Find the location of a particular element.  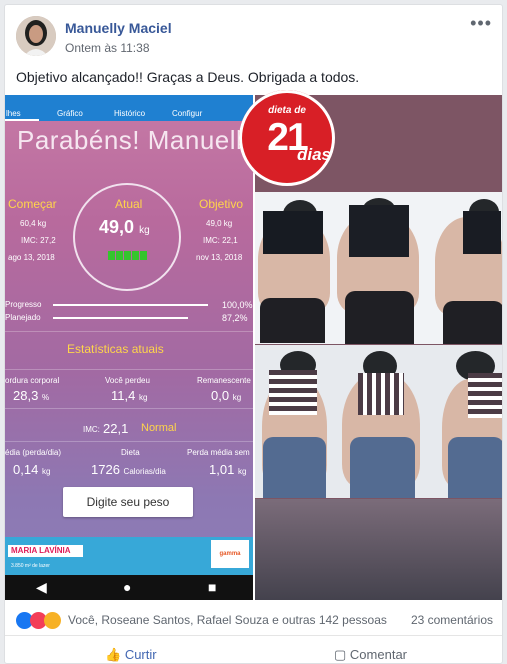

profile-photo-icon is located at coordinates (36, 36).